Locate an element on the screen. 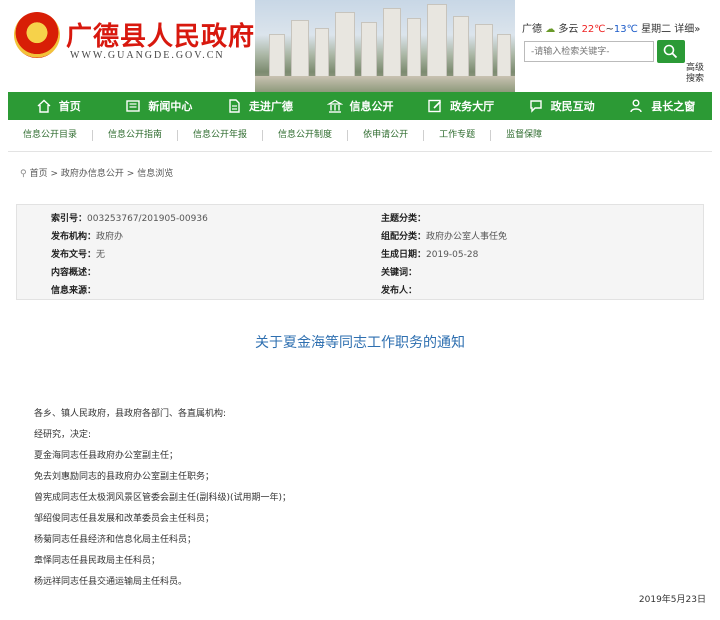 The width and height of the screenshot is (720, 620). breadcrumb-current: 信息浏览 is located at coordinates (155, 174).